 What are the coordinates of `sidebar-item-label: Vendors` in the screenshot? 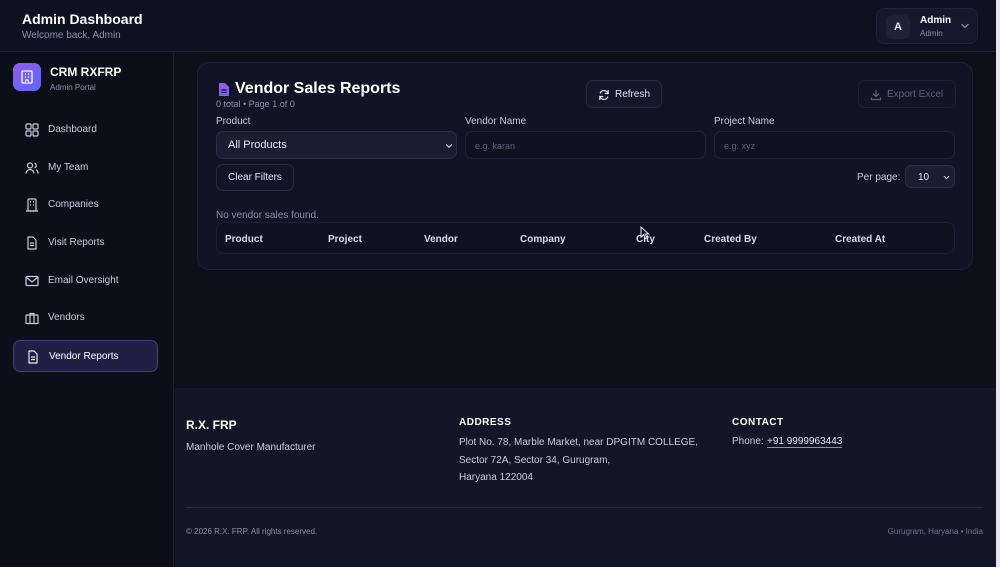 It's located at (66, 317).